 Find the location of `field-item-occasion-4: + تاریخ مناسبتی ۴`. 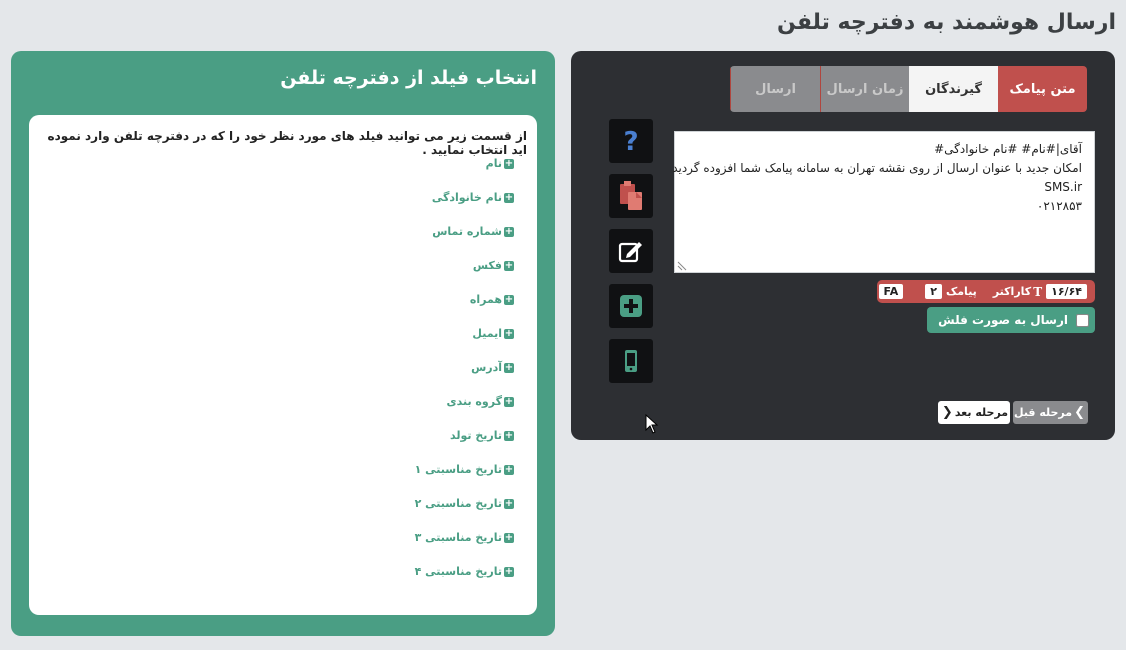

field-item-occasion-4: + تاریخ مناسبتی ۴ is located at coordinates (464, 582).